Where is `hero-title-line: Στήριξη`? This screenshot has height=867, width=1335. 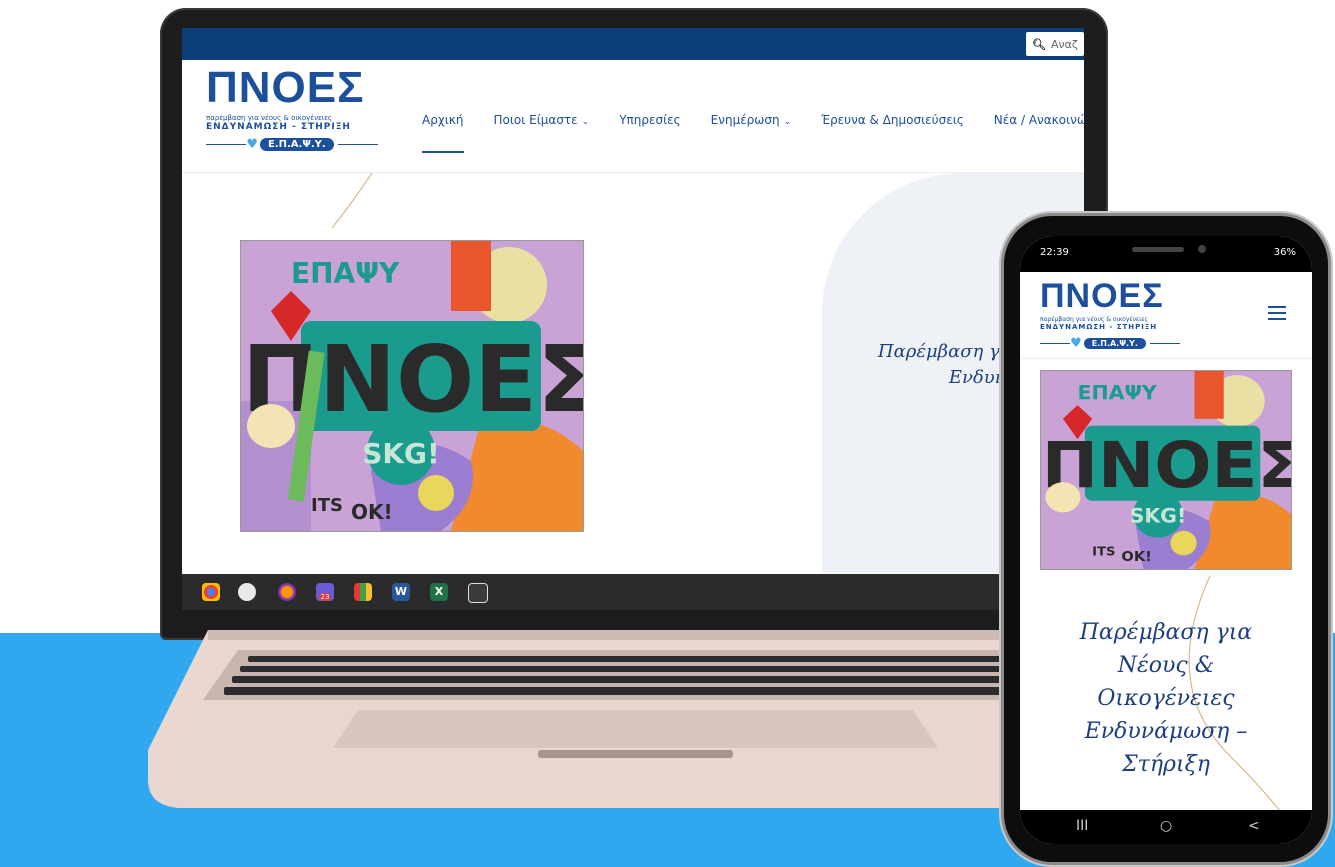 hero-title-line: Στήριξη is located at coordinates (1166, 764).